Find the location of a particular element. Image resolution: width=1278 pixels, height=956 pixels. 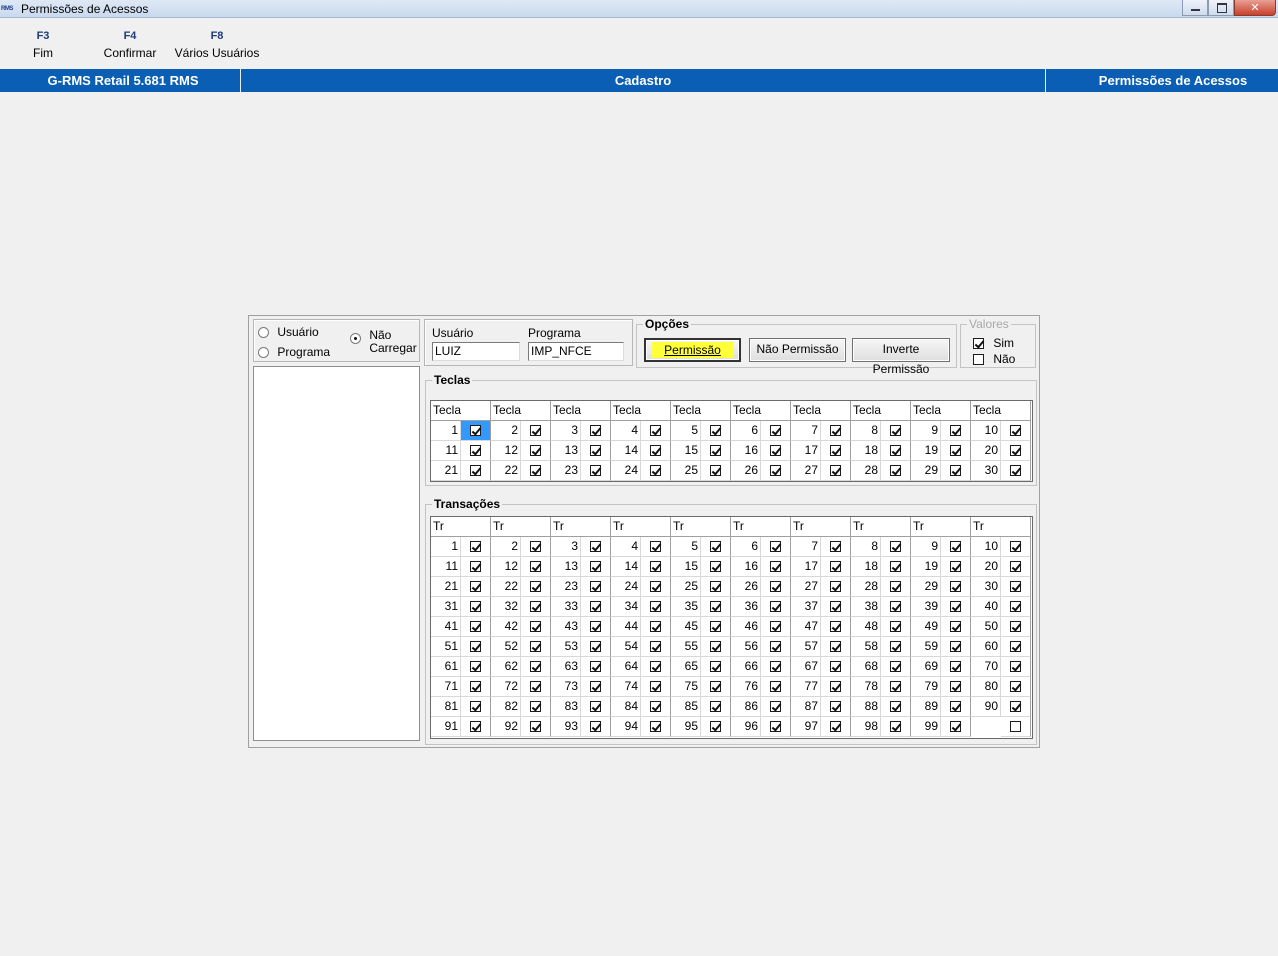

nao-permissao-button: Não Permissão is located at coordinates (797, 350).